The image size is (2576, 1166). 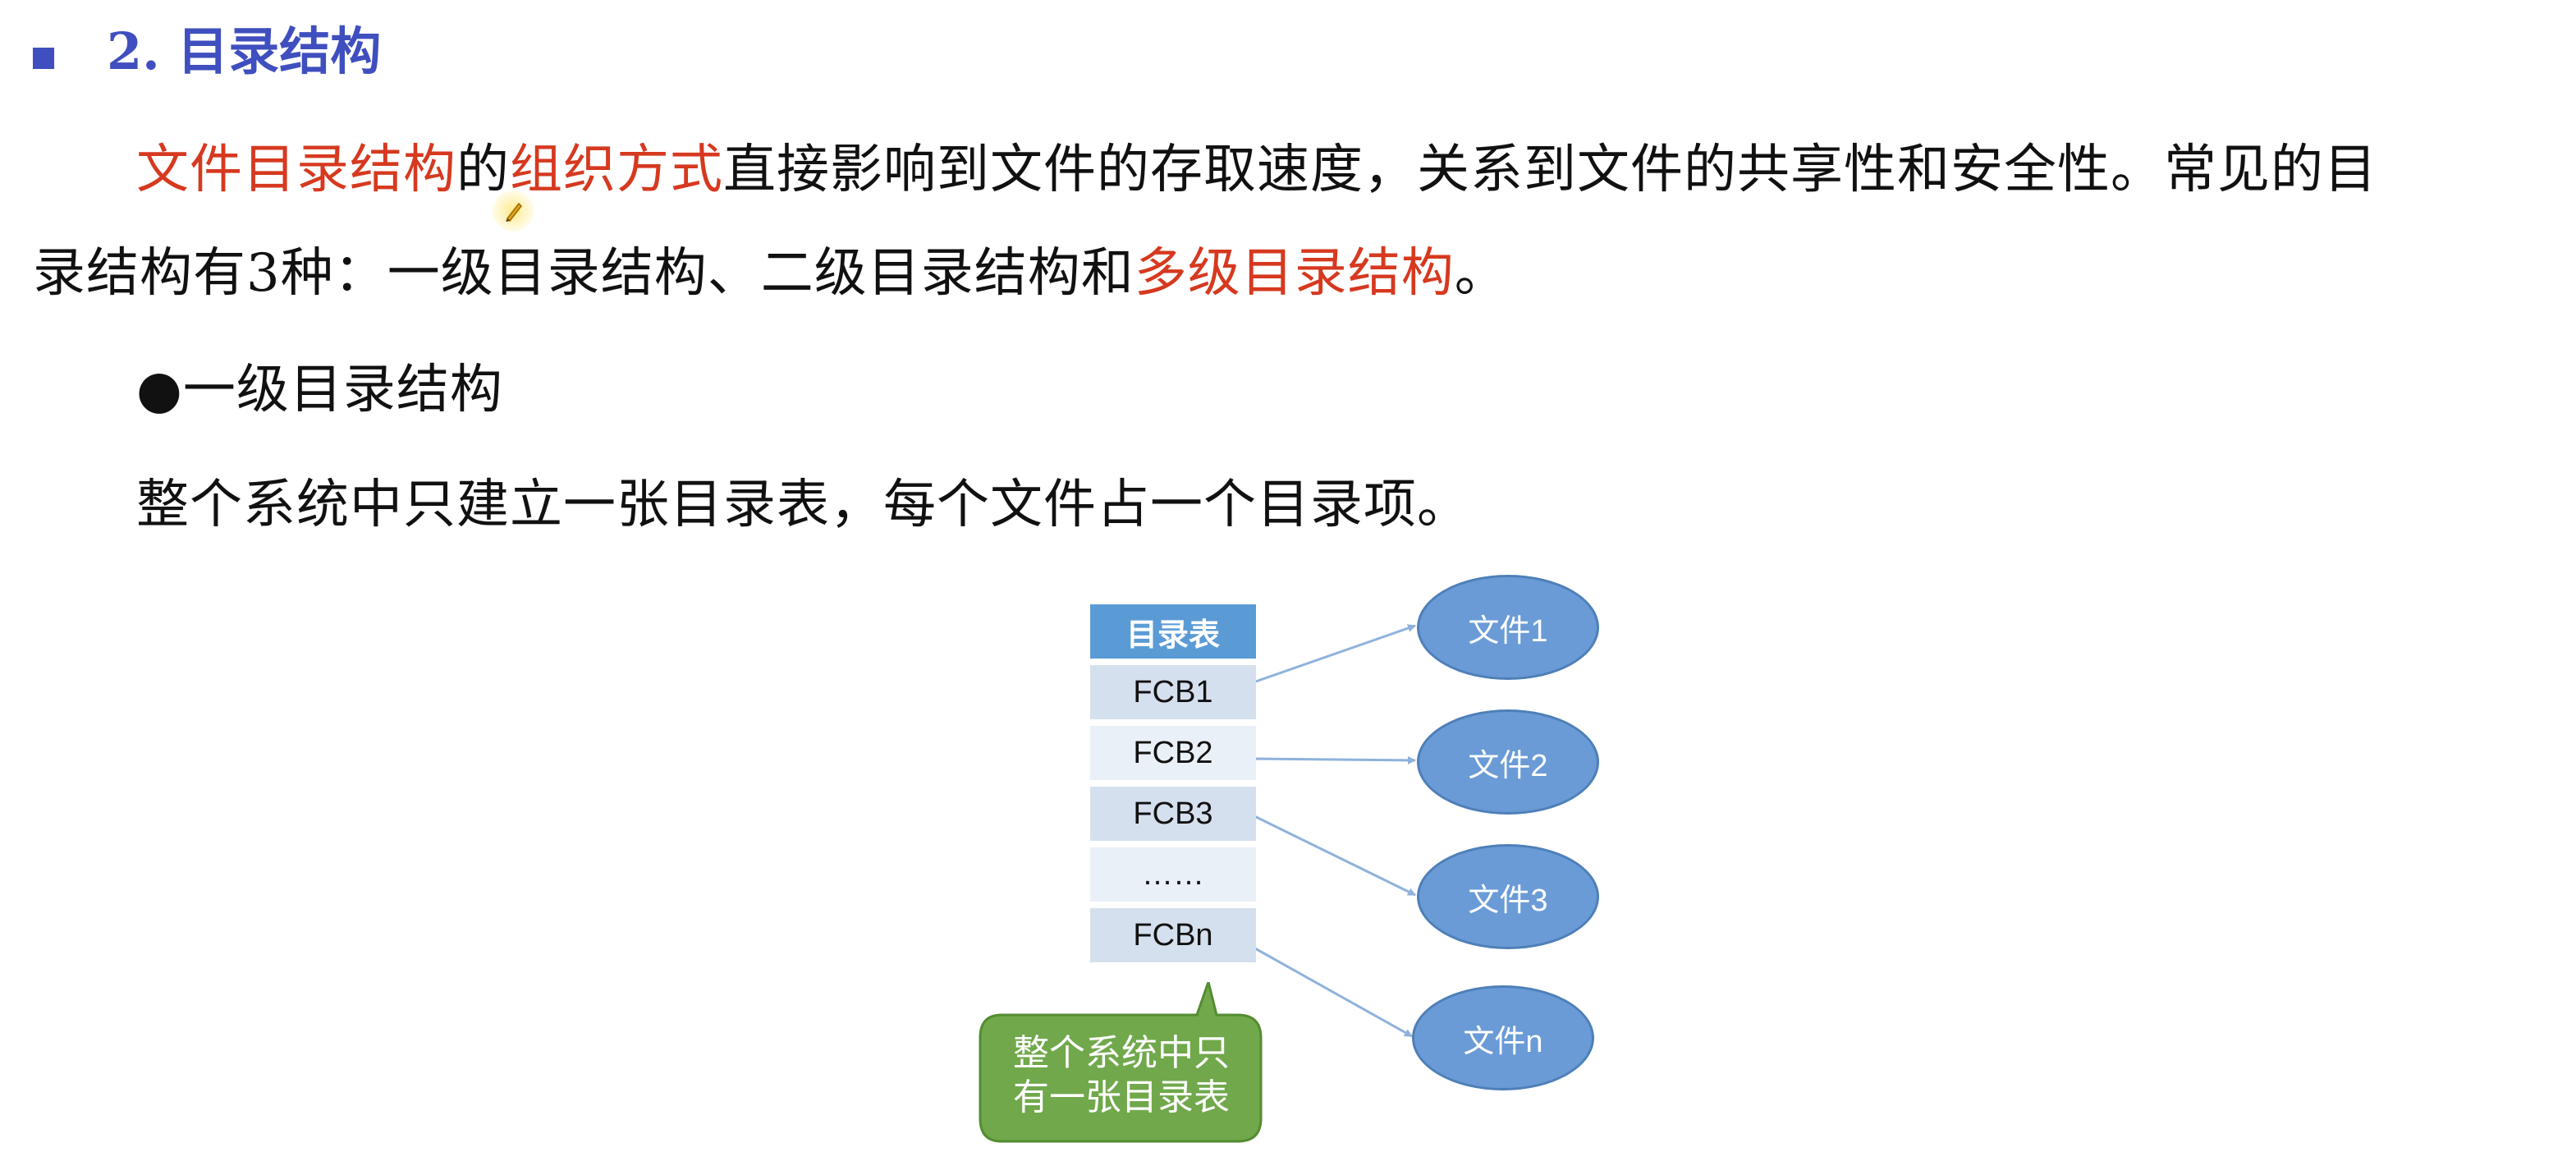 What do you see at coordinates (1173, 631) in the screenshot?
I see `directory-table-header: 目录表` at bounding box center [1173, 631].